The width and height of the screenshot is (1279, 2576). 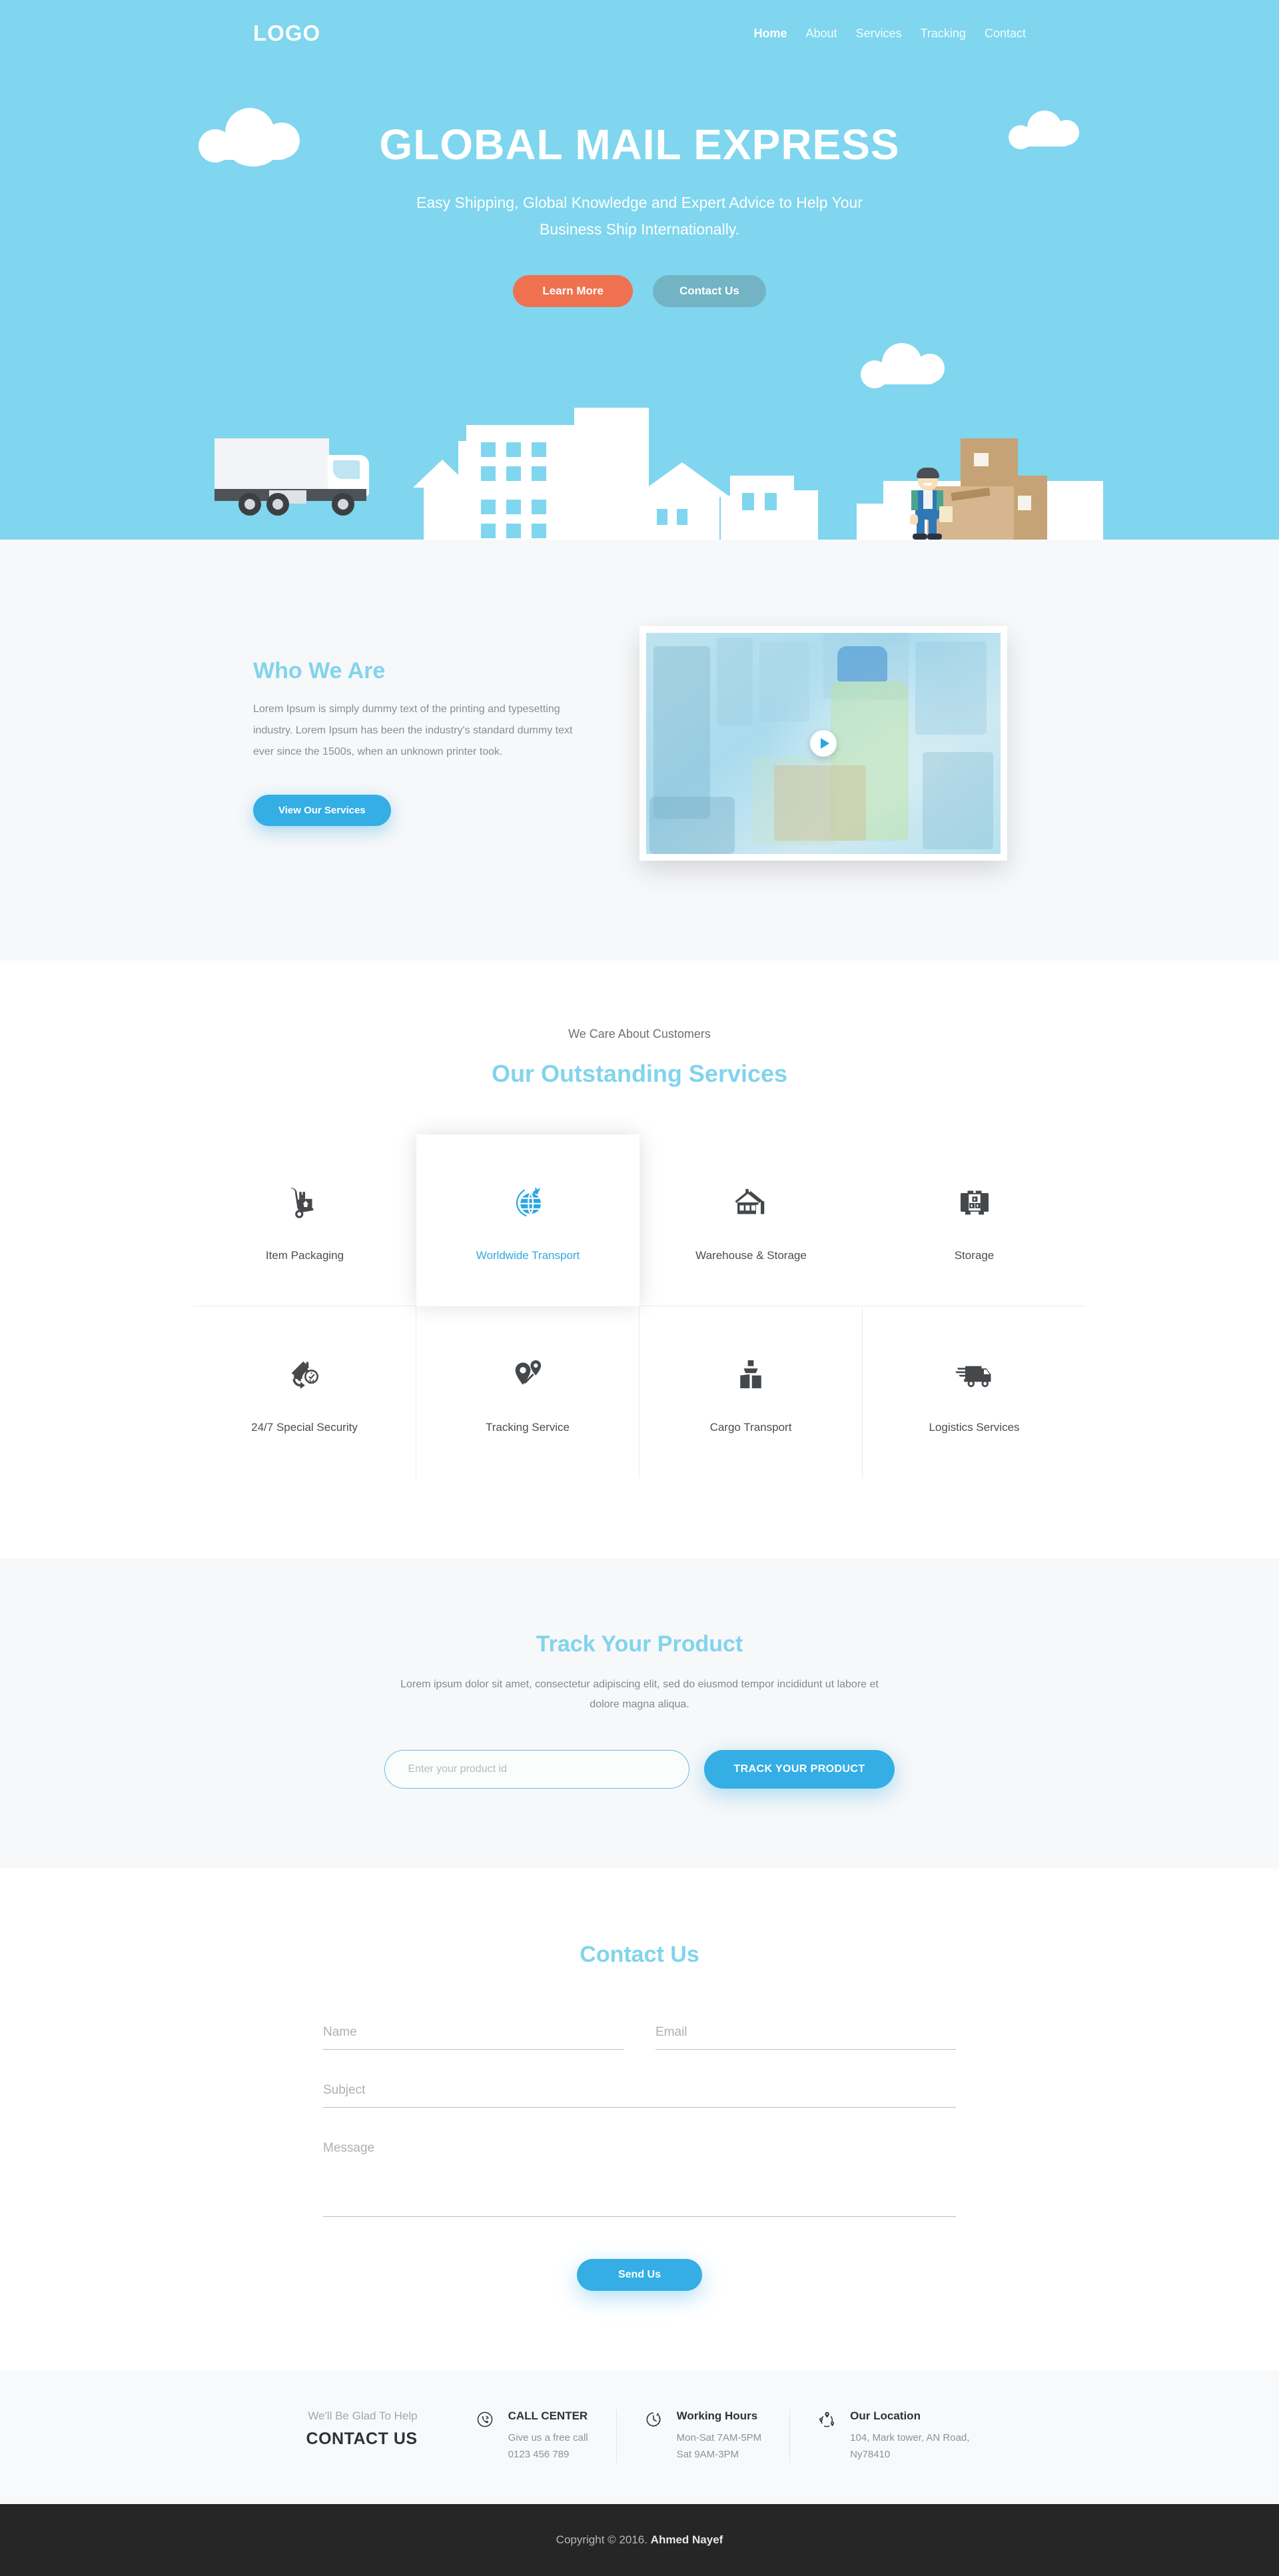 I want to click on copyright-name: Ahmed Nayef, so click(x=686, y=2540).